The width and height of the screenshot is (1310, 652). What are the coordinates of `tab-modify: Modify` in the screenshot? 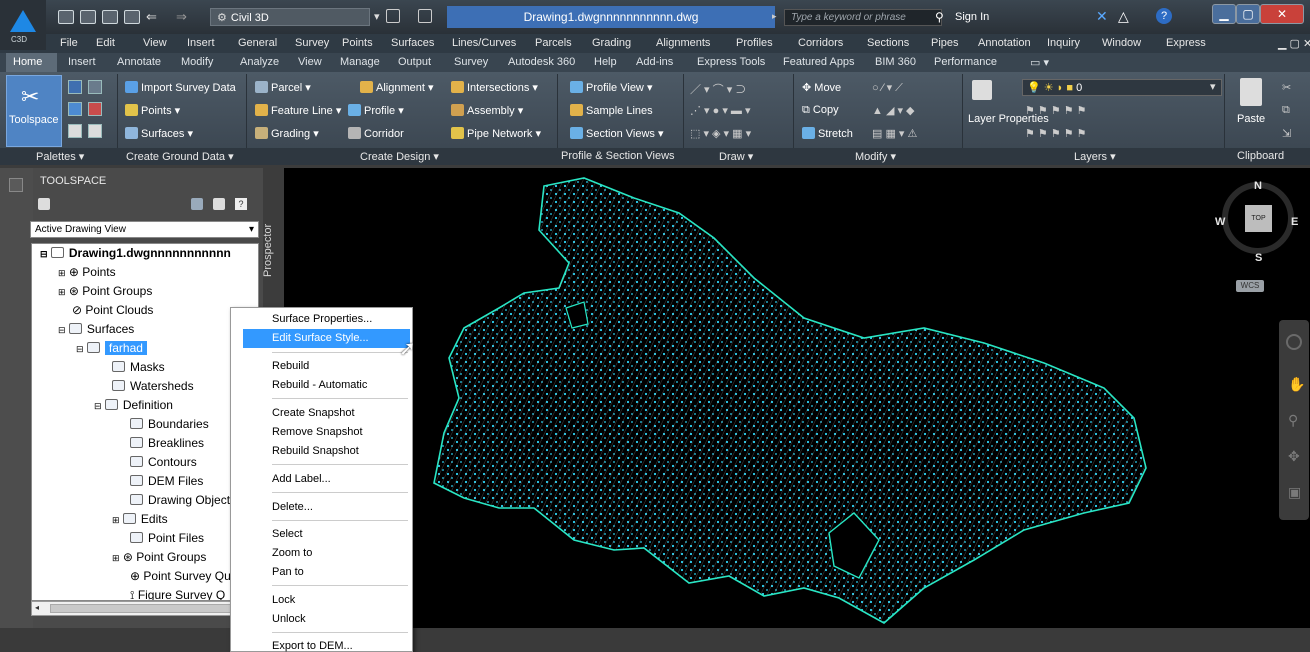 It's located at (197, 62).